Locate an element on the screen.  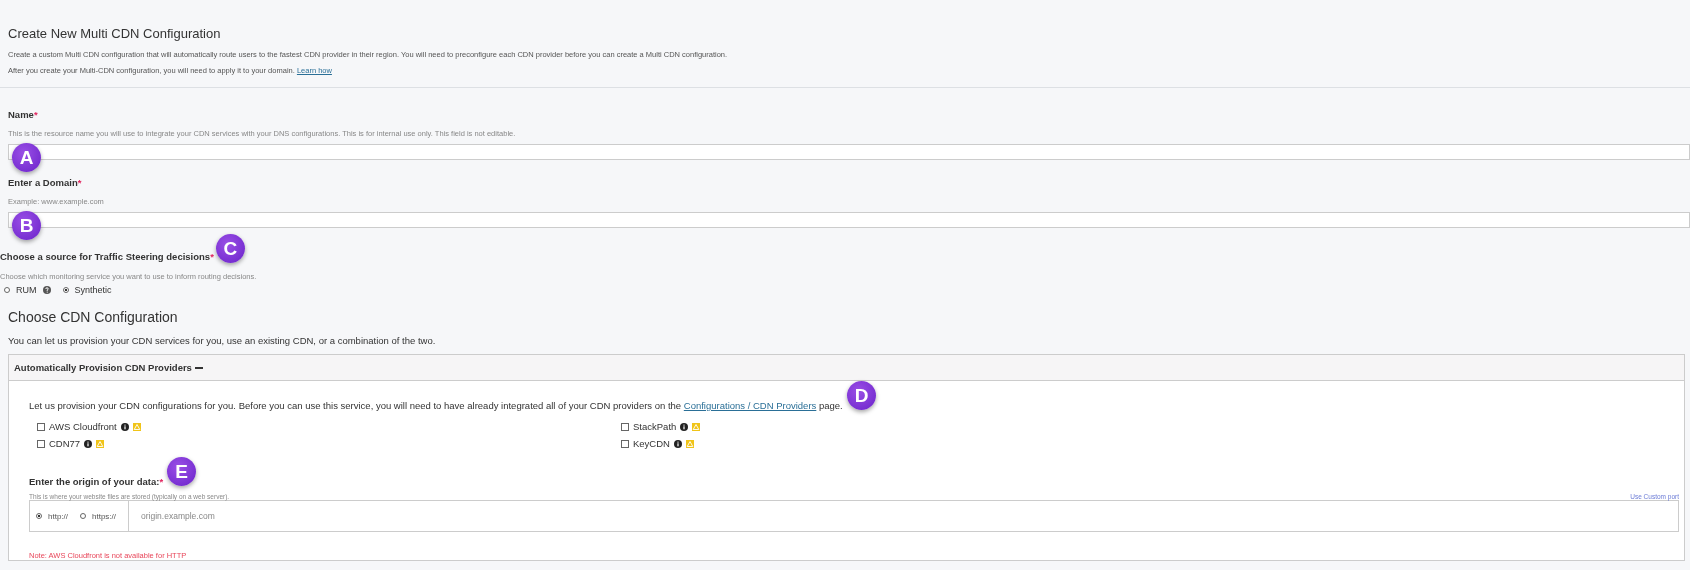
callout-marker: C is located at coordinates (230, 248).